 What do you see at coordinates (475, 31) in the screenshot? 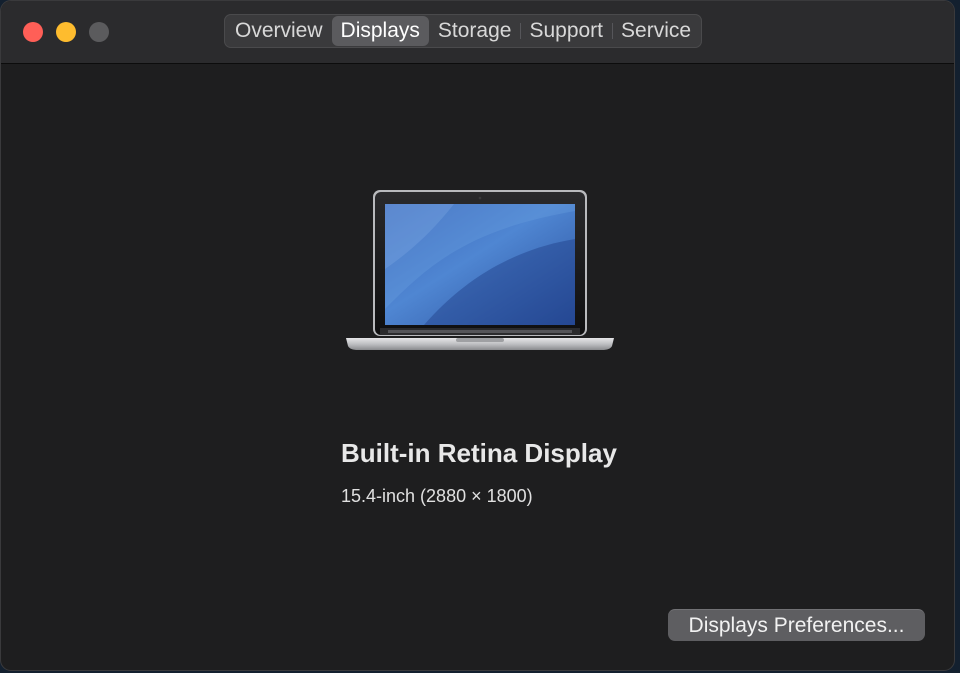
I see `tab-storage: Storage` at bounding box center [475, 31].